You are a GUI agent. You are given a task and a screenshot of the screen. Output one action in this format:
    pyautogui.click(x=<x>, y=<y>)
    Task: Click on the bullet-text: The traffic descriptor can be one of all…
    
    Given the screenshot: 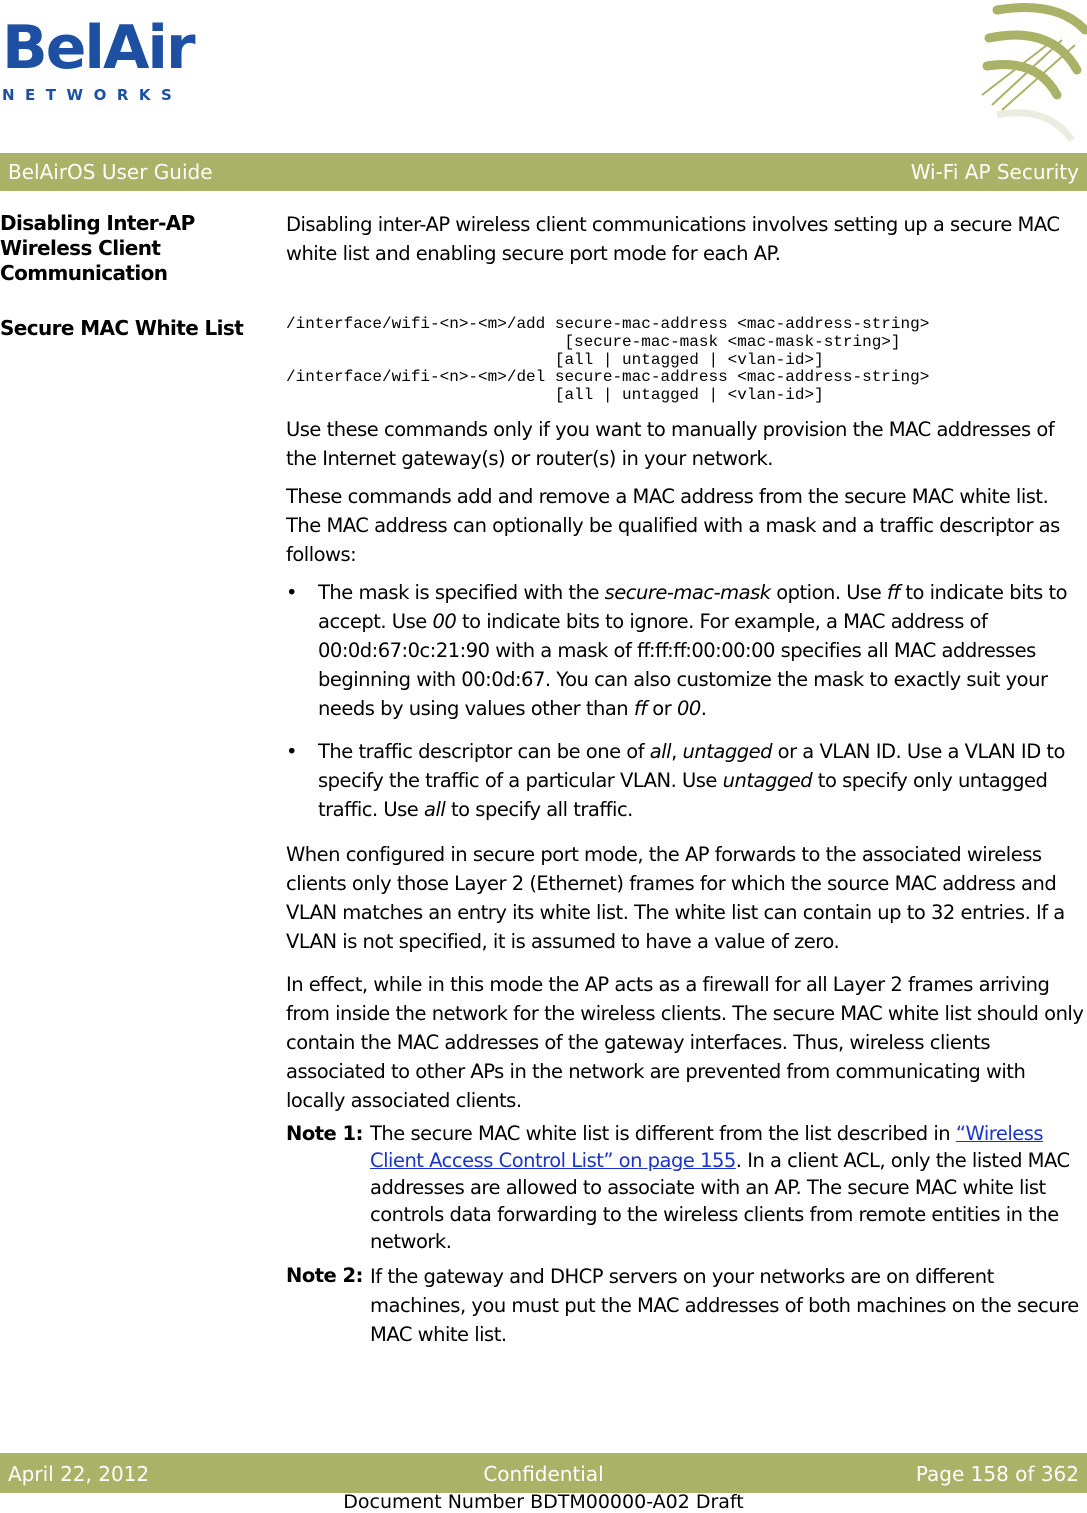 What is the action you would take?
    pyautogui.click(x=691, y=780)
    